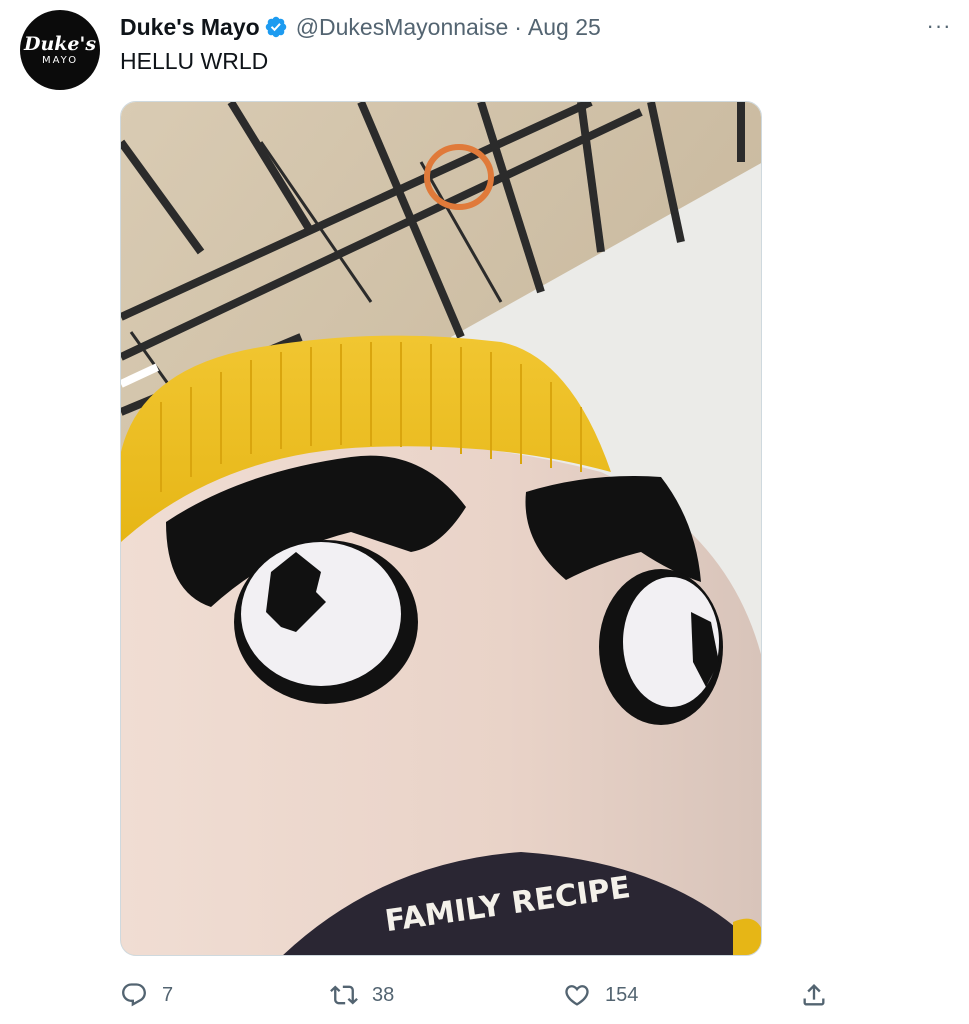  Describe the element at coordinates (577, 995) in the screenshot. I see `heart-icon` at that location.